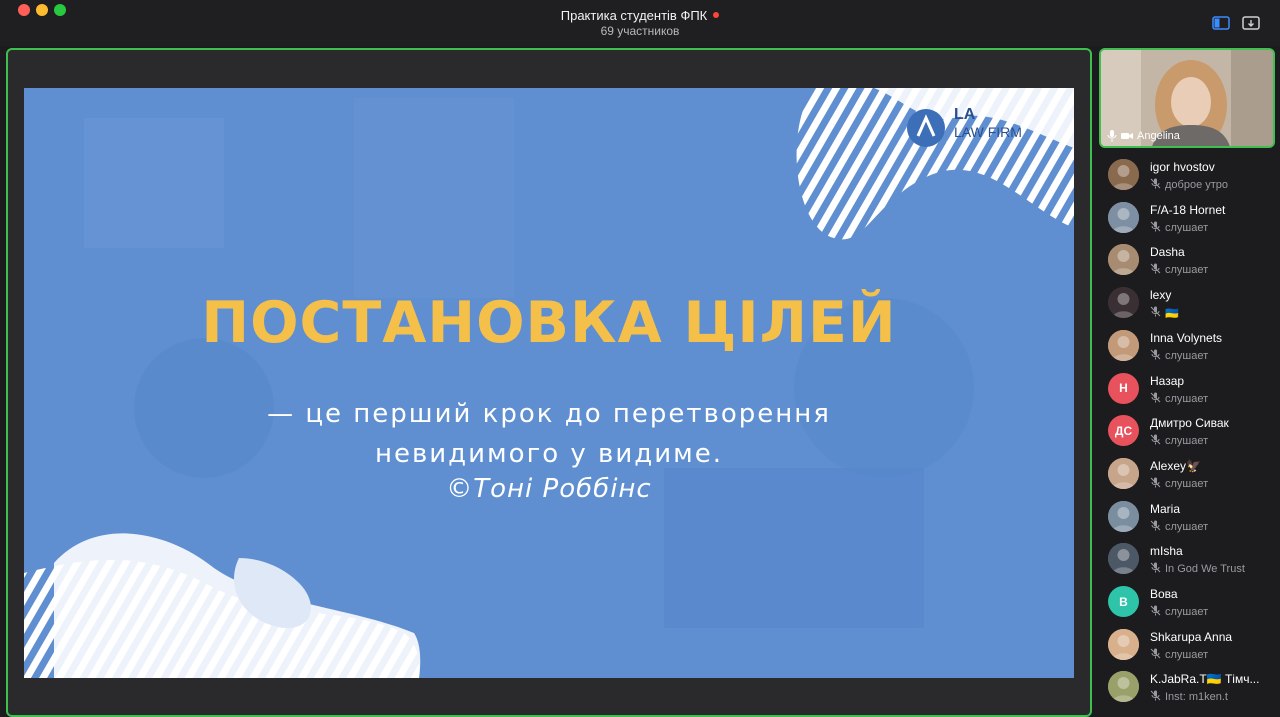  I want to click on participant-avatar: Н, so click(1123, 388).